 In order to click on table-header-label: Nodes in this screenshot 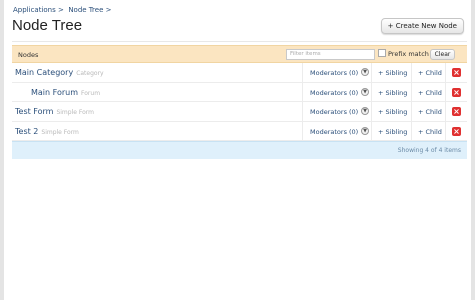, I will do `click(28, 55)`.